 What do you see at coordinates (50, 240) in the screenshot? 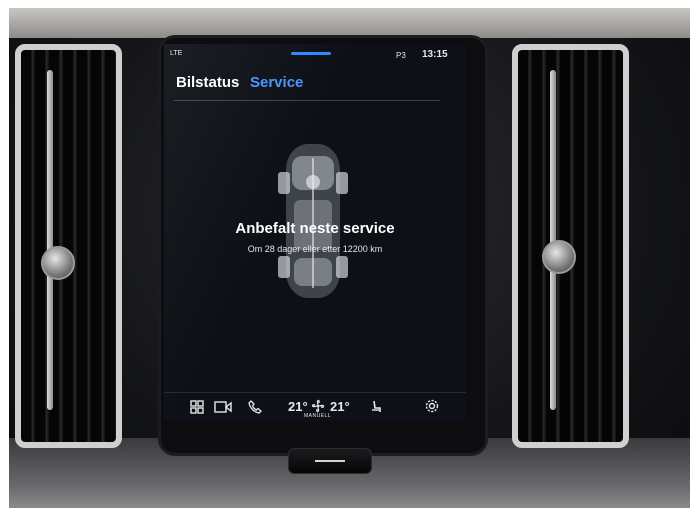
I see `left-vent-slat` at bounding box center [50, 240].